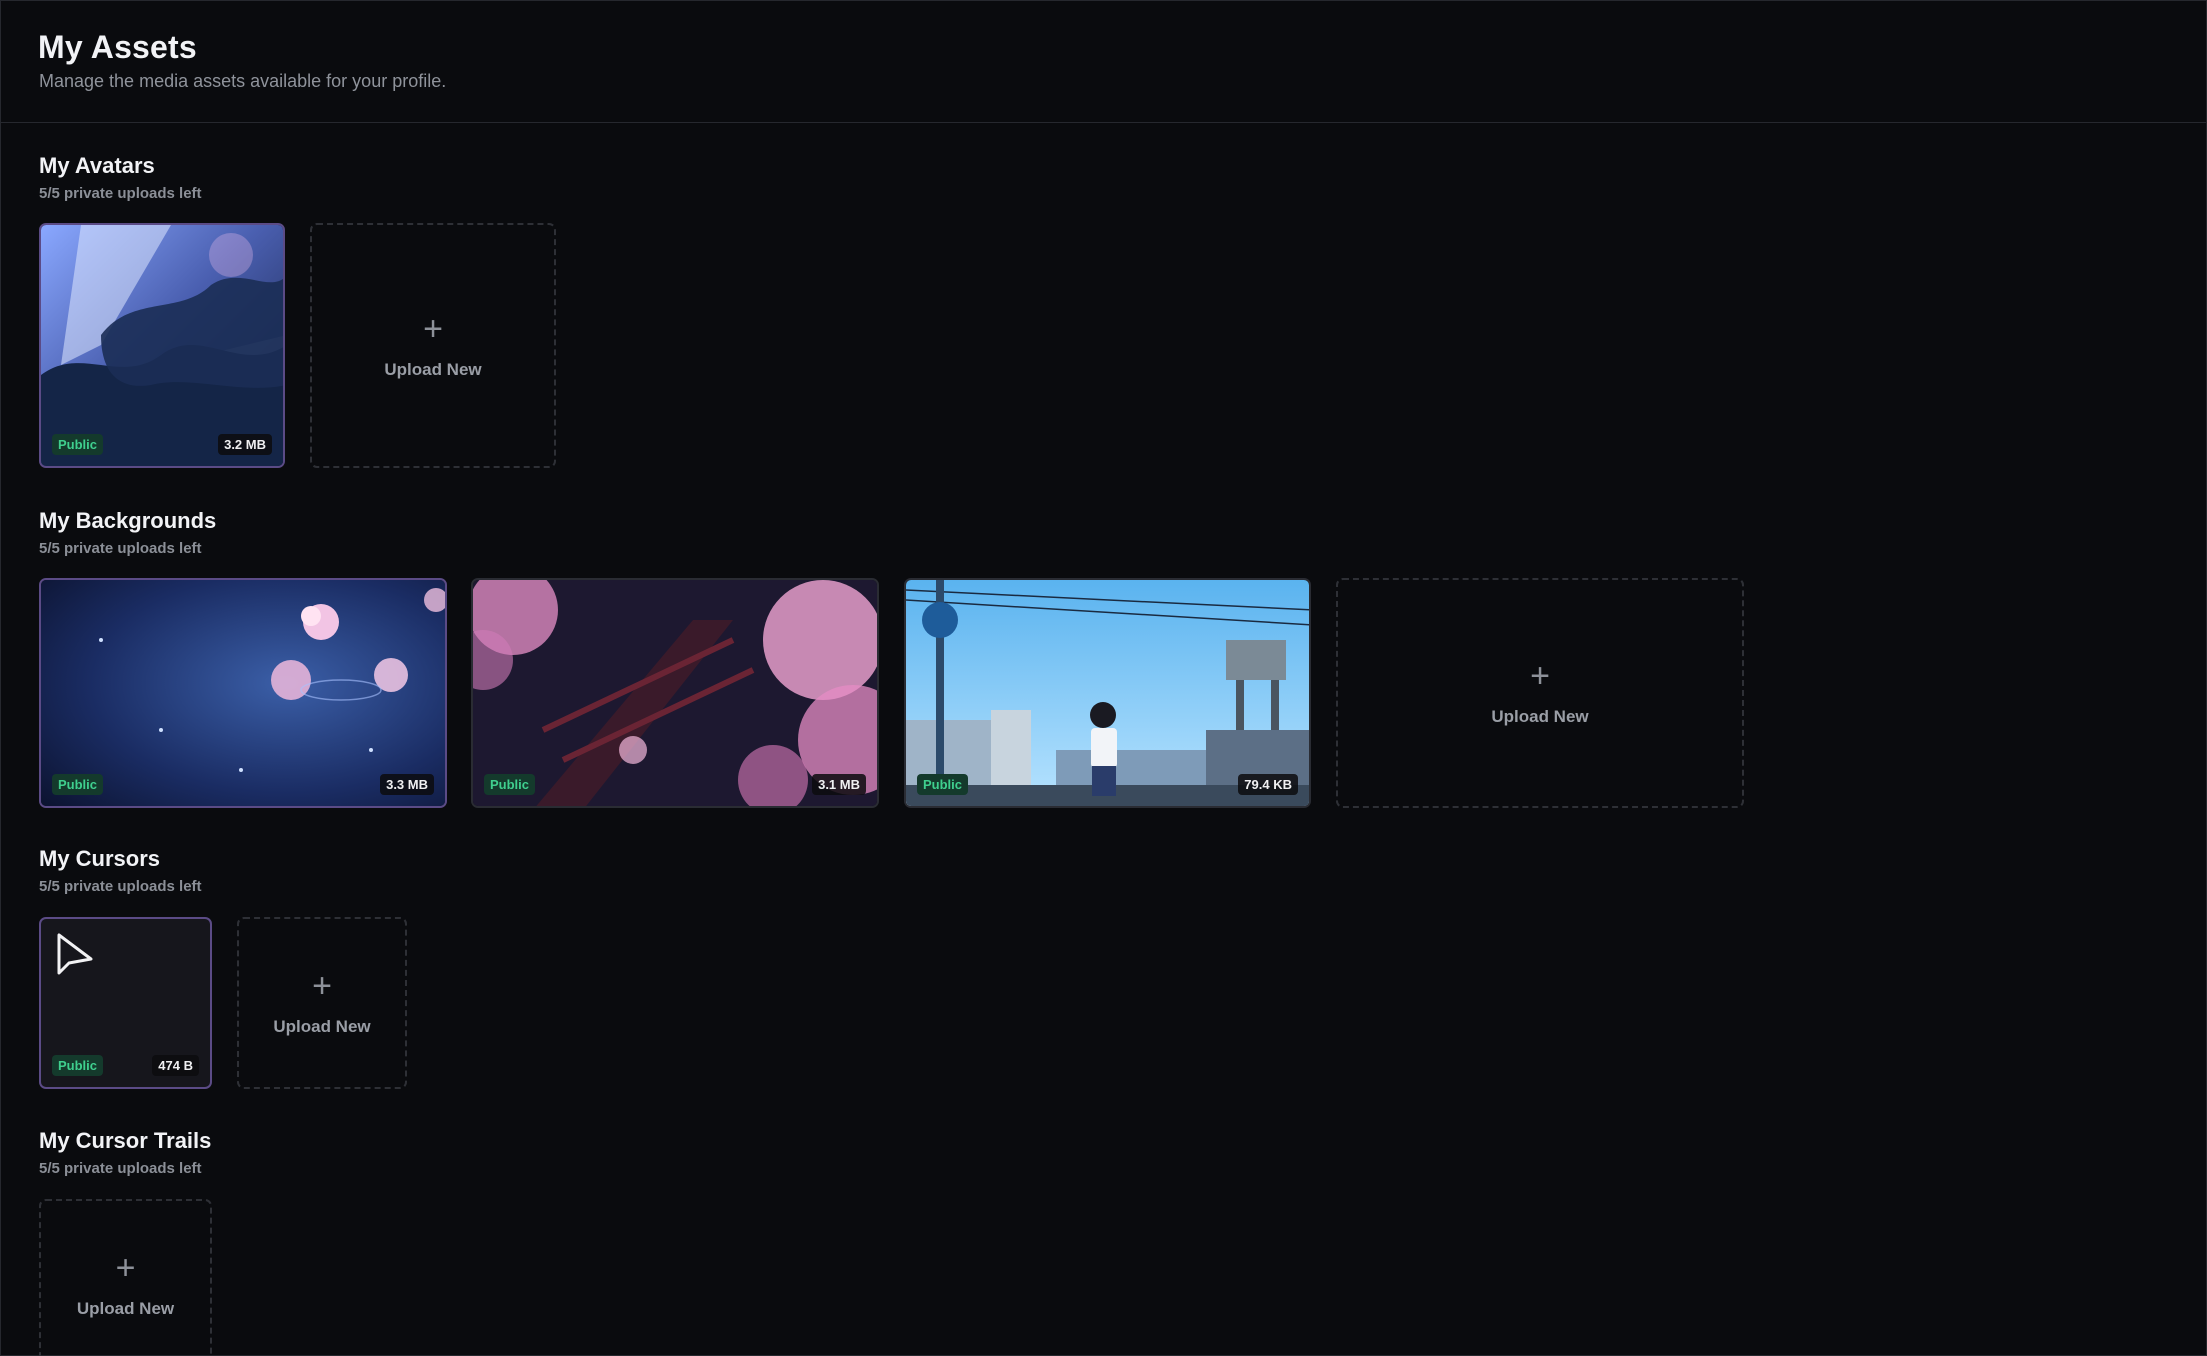 The image size is (2207, 1356). I want to click on section-quota-avatars: 5/5 private uploads left, so click(120, 193).